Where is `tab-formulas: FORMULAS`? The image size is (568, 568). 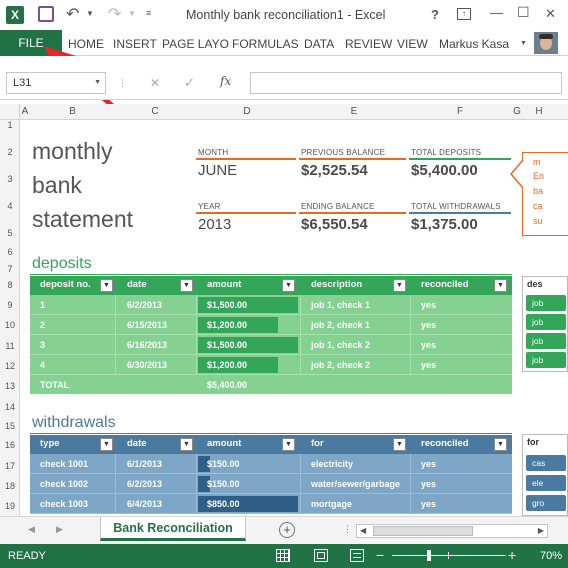
tab-formulas: FORMULAS is located at coordinates (265, 44).